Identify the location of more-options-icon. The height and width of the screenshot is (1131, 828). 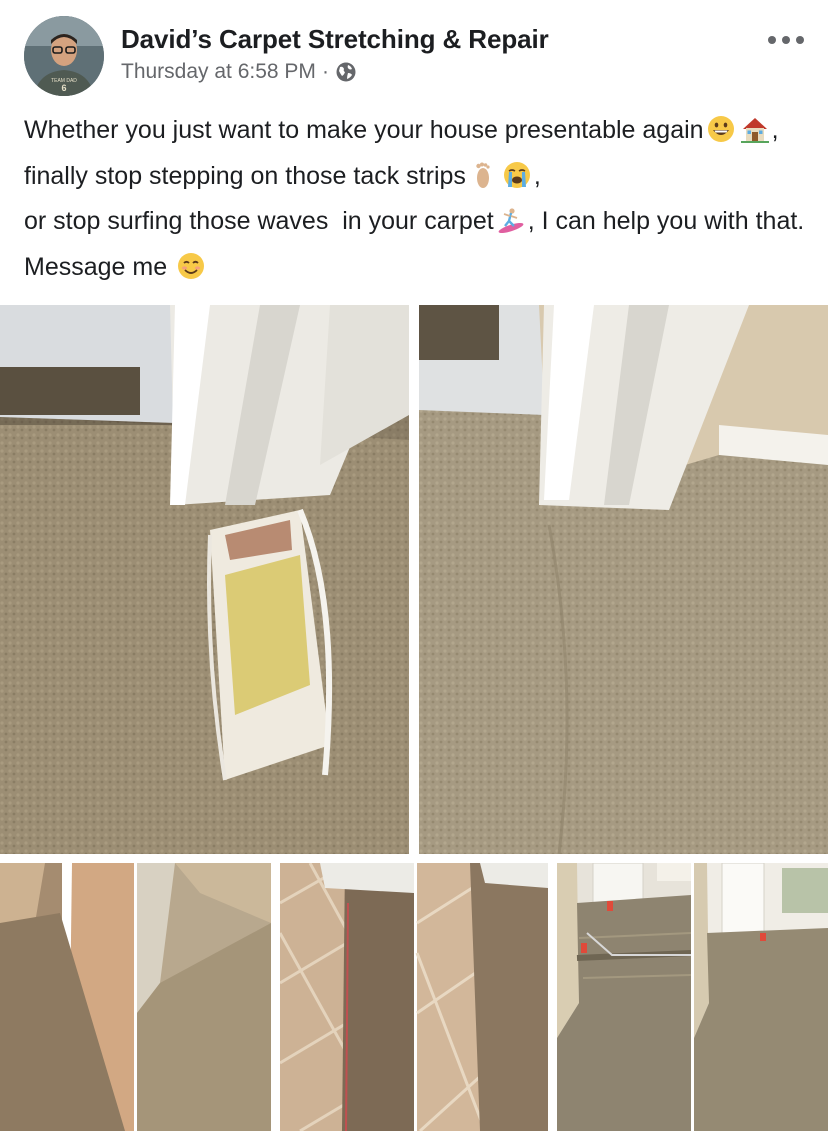
(786, 40).